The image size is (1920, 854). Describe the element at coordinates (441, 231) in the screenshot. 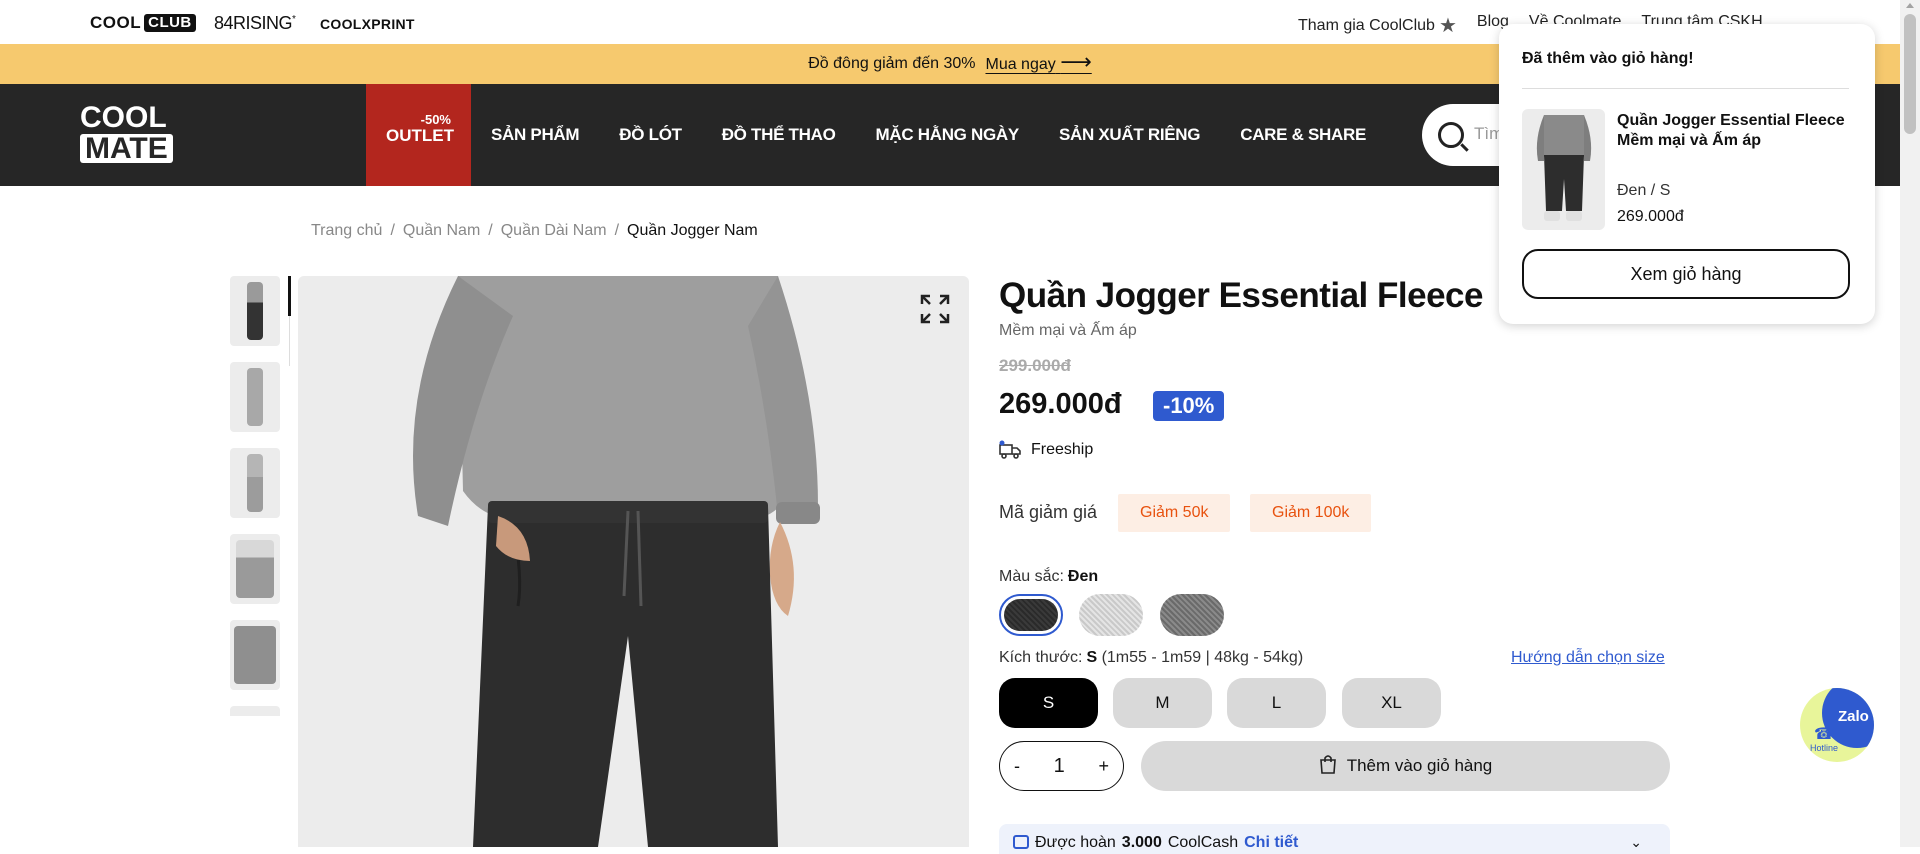

I see `breadcrumb-men-pants: Quần Nam` at that location.